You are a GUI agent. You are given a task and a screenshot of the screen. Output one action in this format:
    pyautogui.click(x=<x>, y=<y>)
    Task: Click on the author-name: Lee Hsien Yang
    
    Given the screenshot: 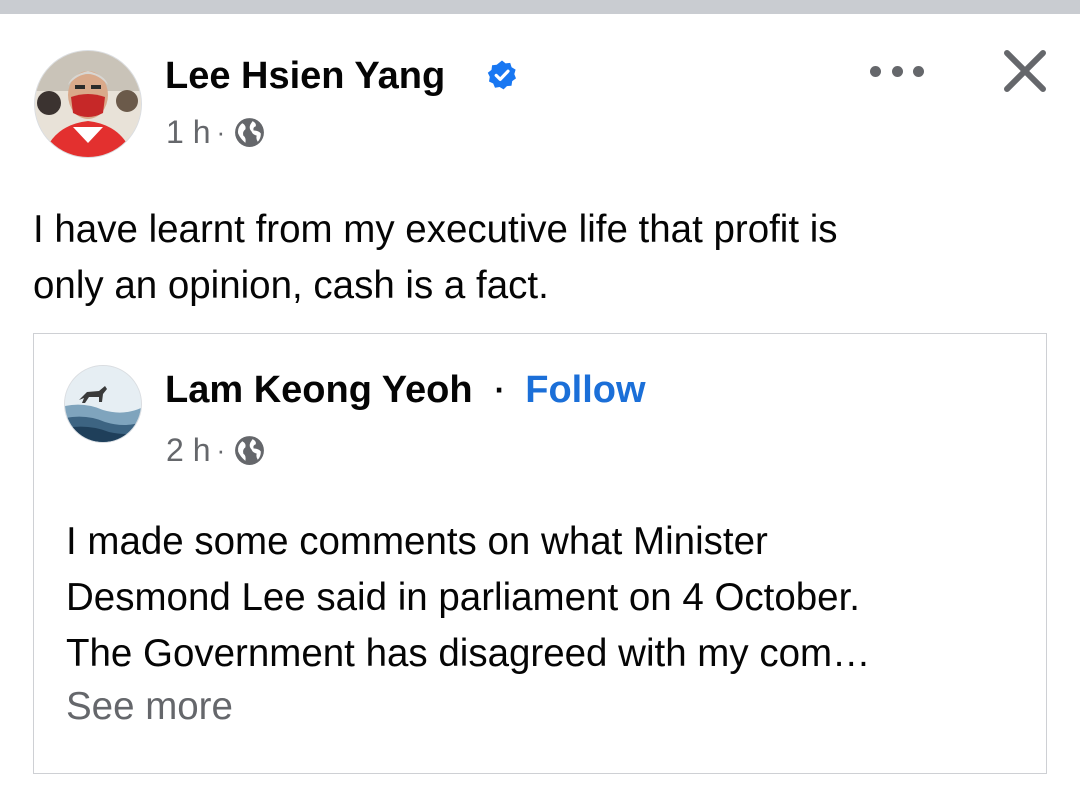 What is the action you would take?
    pyautogui.click(x=305, y=76)
    